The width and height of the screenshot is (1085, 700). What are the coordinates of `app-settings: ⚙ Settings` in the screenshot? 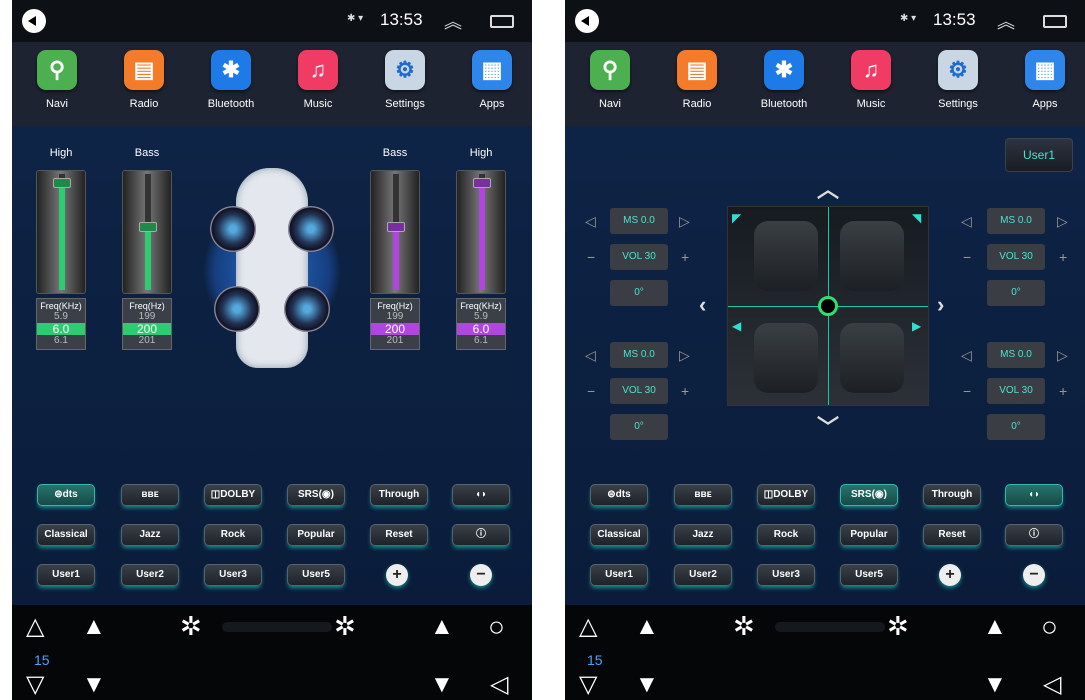 It's located at (405, 80).